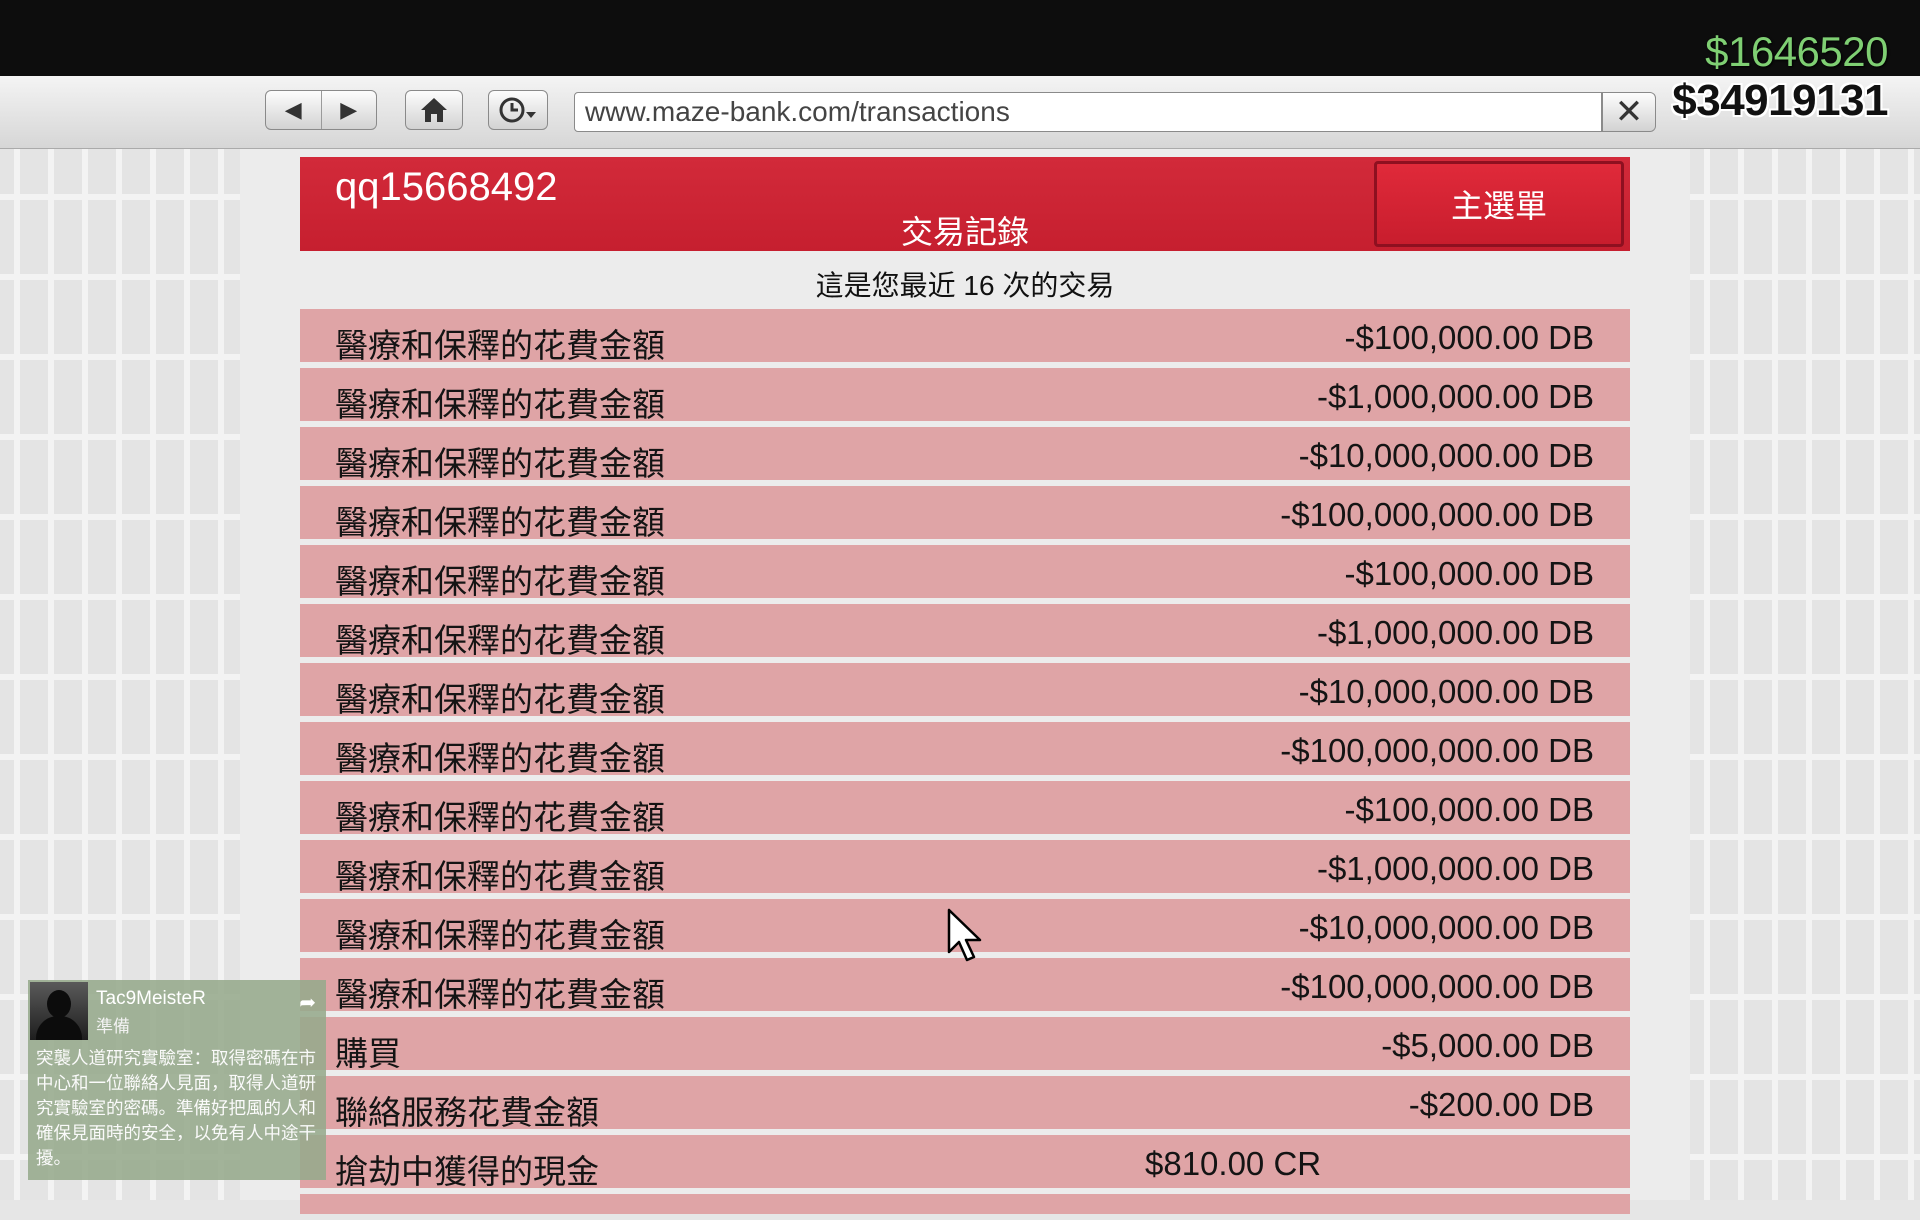  I want to click on history-button, so click(518, 110).